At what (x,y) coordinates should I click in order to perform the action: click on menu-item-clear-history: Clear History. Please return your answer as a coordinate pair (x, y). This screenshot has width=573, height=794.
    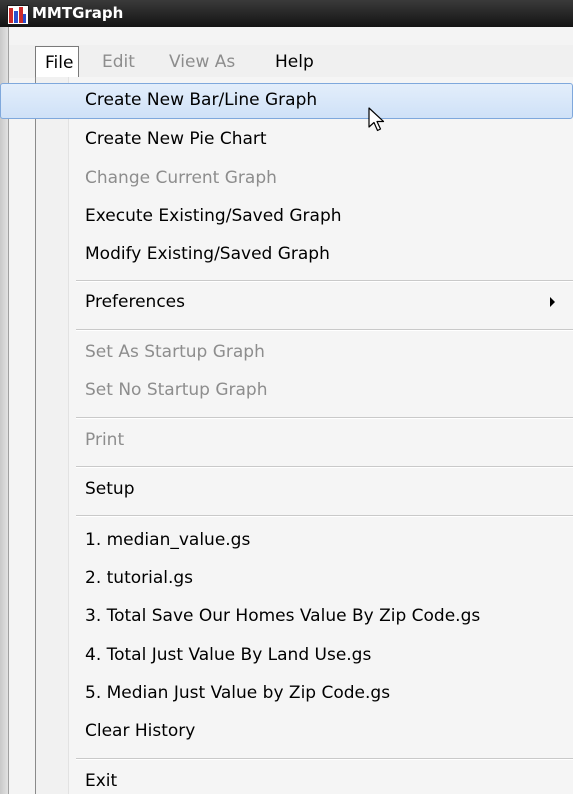
    Looking at the image, I should click on (140, 731).